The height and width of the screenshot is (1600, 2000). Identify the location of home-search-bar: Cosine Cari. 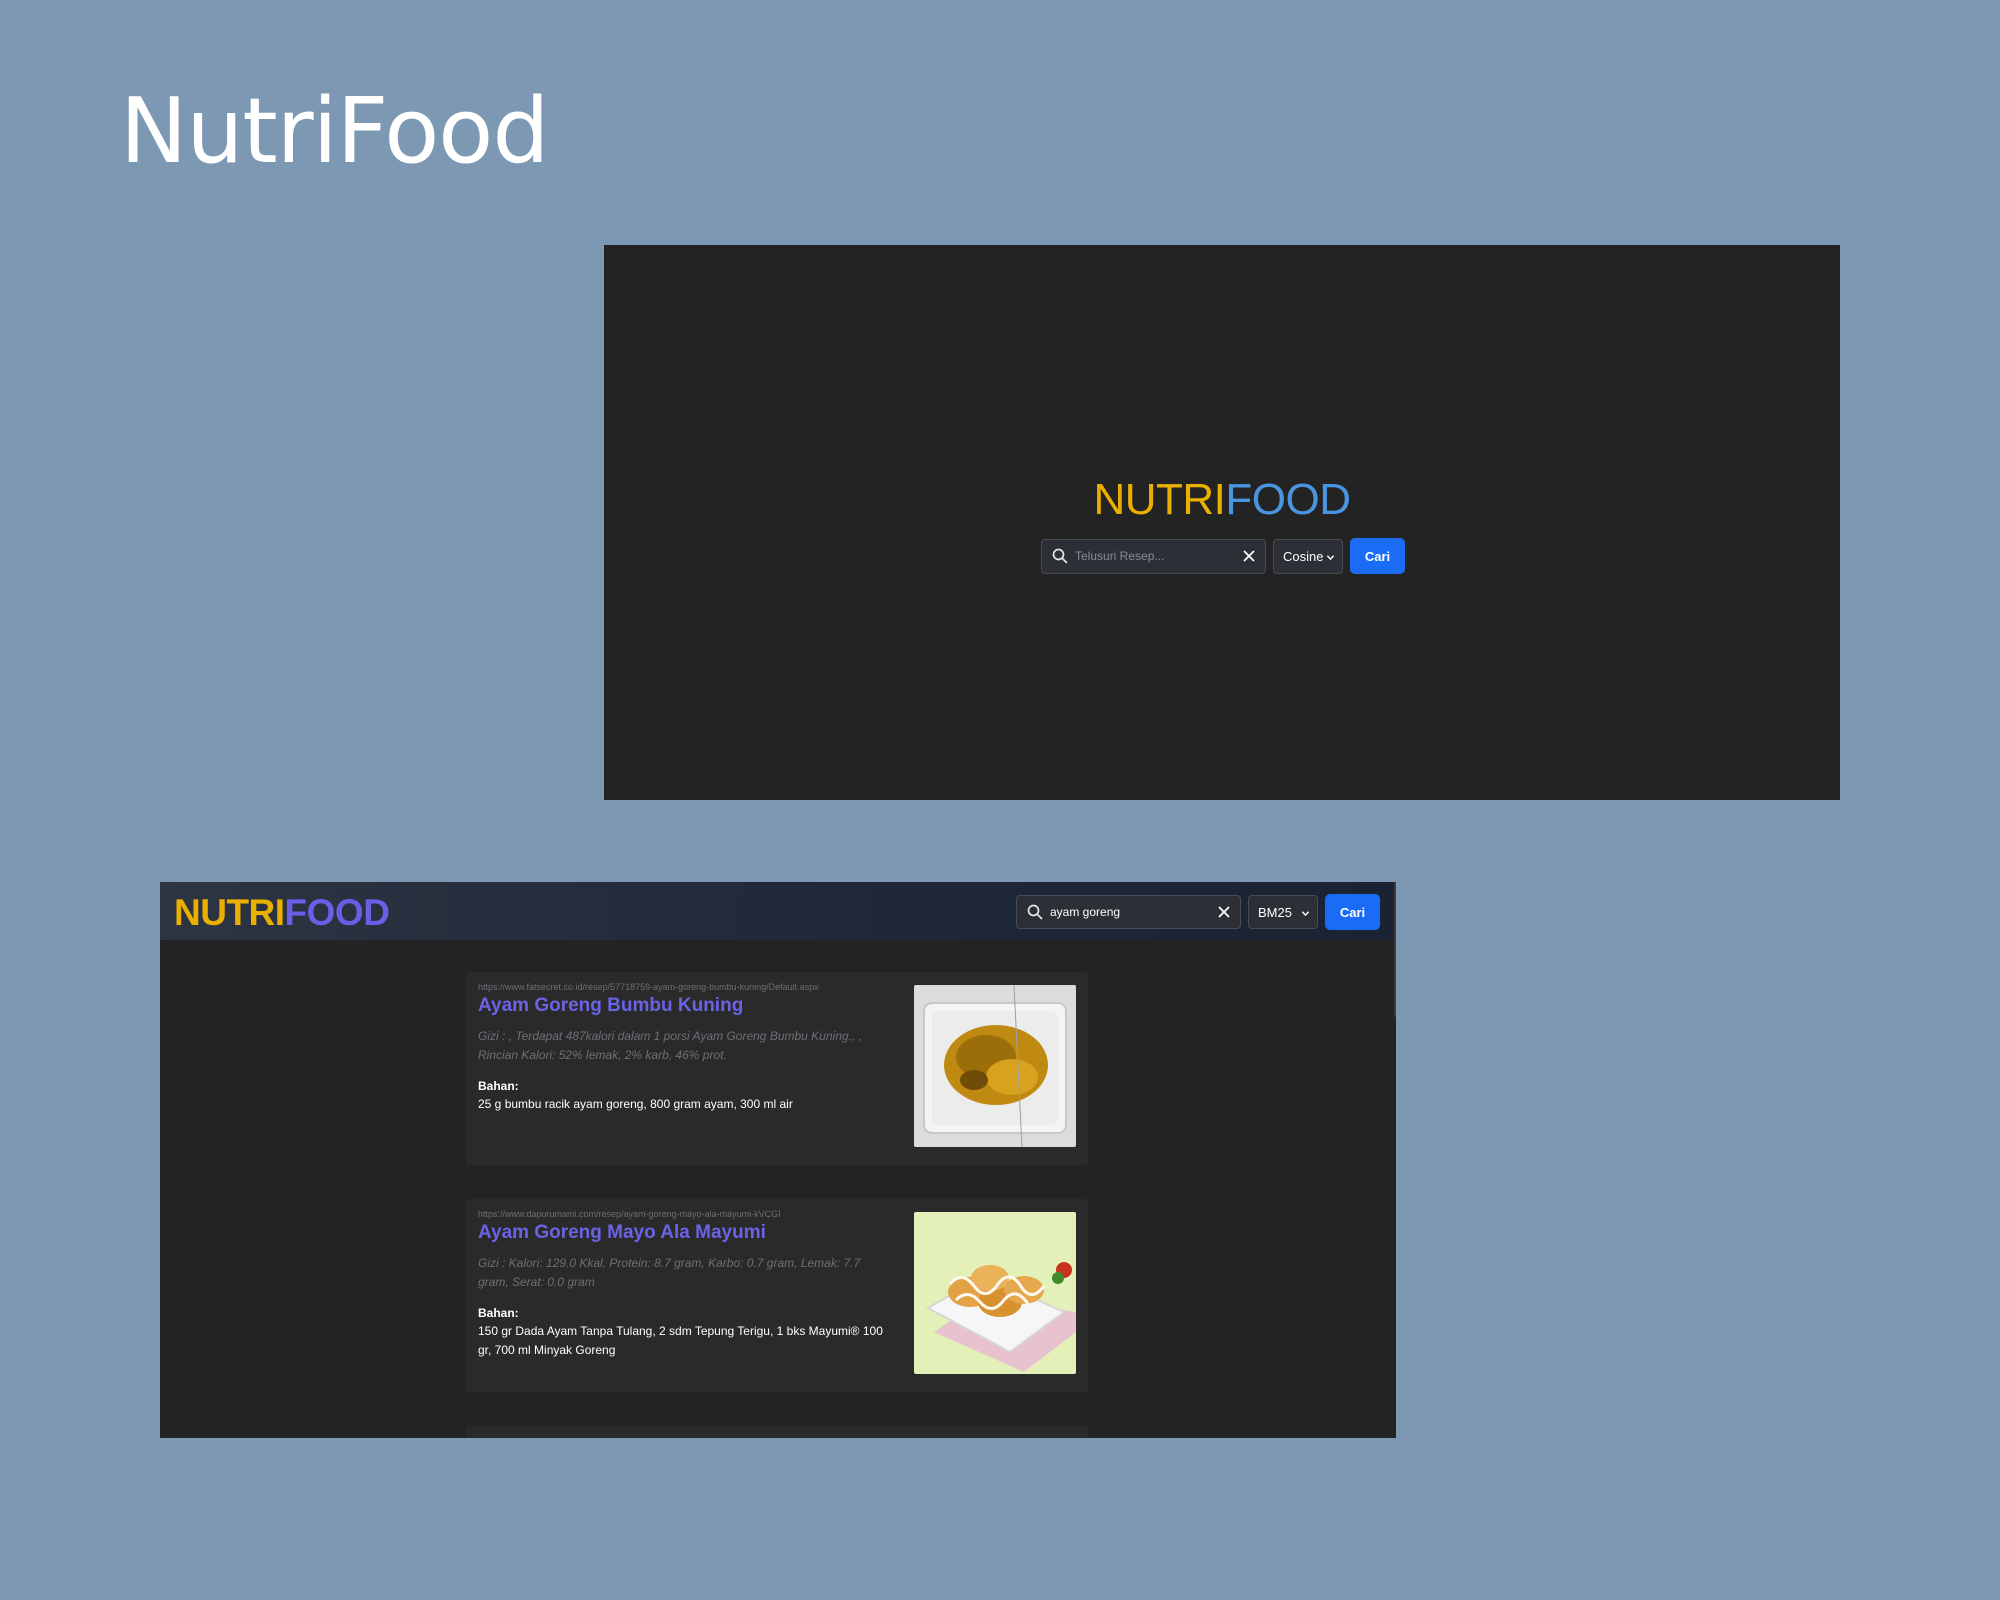
(1223, 556).